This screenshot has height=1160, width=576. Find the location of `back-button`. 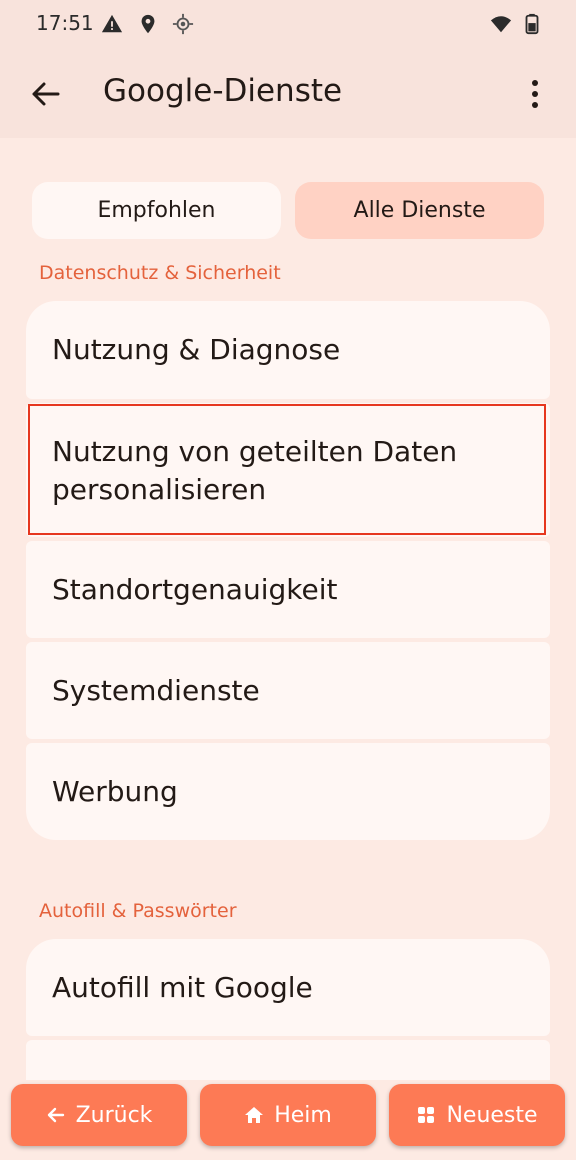

back-button is located at coordinates (46, 94).